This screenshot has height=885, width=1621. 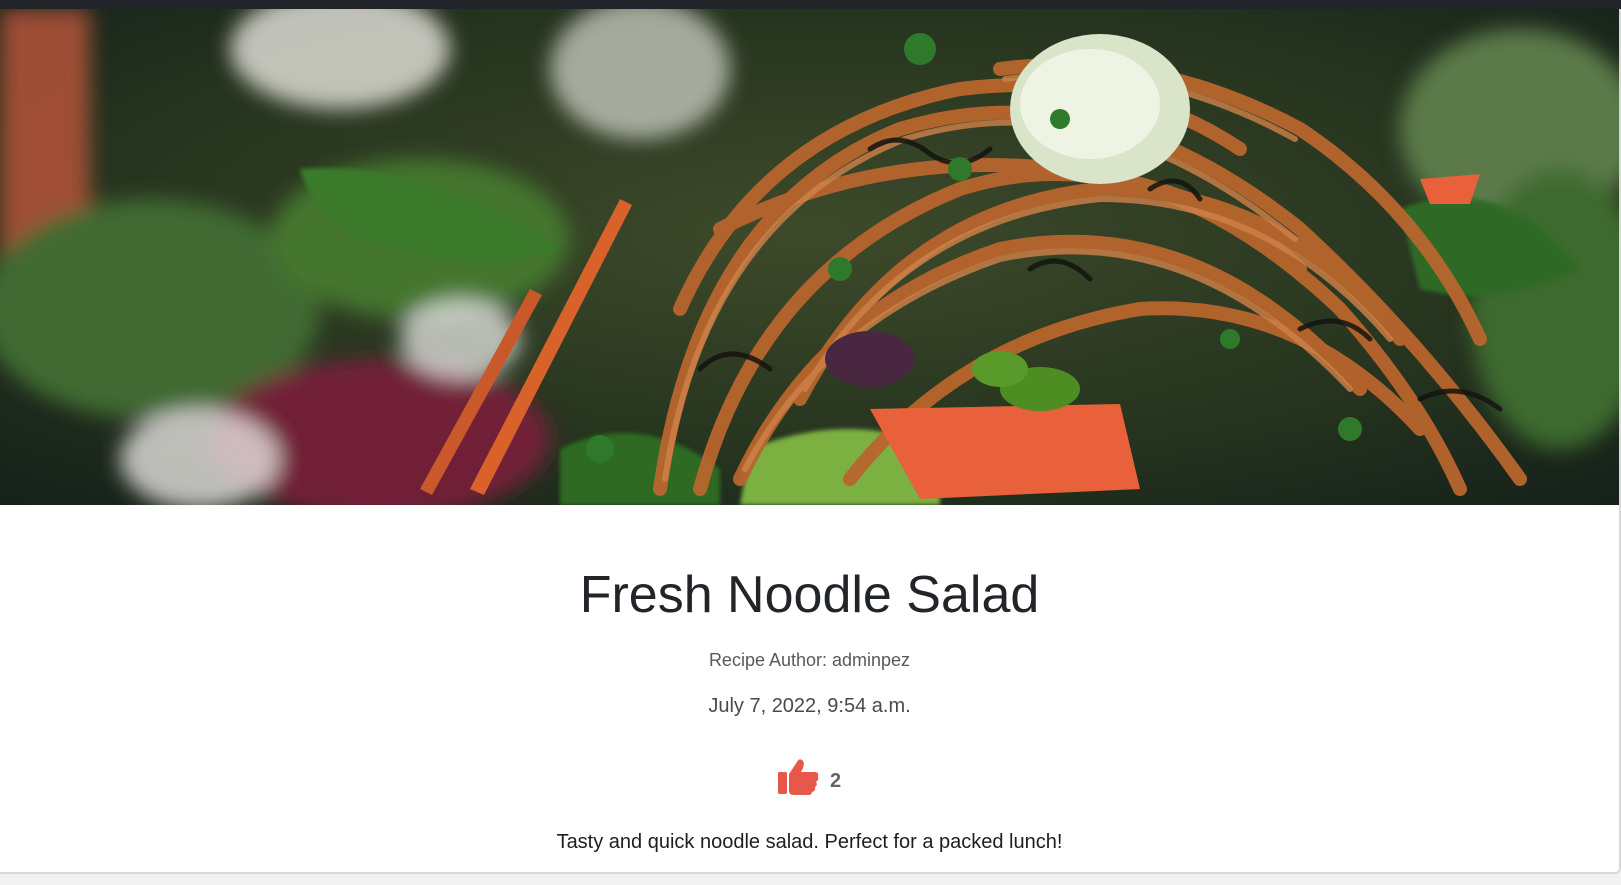 I want to click on recipe-title: Fresh Noodle Salad, so click(x=809, y=595).